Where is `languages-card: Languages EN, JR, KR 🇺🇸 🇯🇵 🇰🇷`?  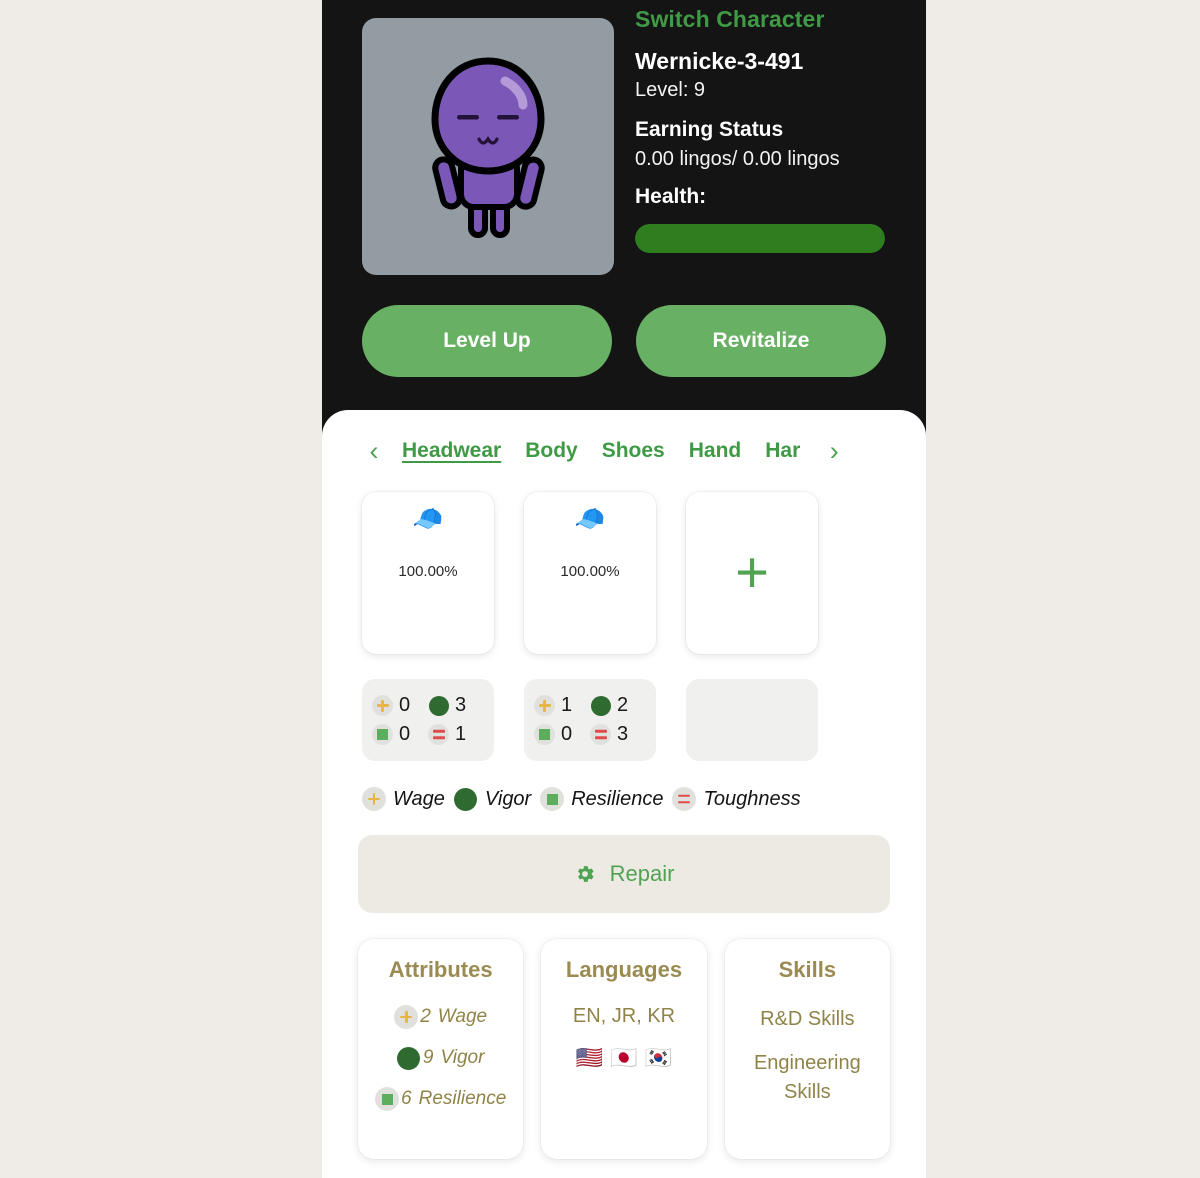 languages-card: Languages EN, JR, KR 🇺🇸 🇯🇵 🇰🇷 is located at coordinates (624, 1049).